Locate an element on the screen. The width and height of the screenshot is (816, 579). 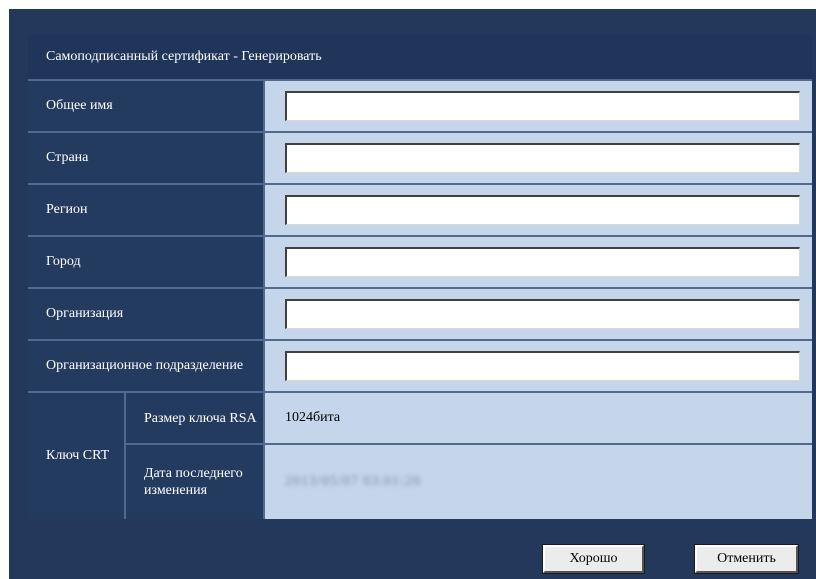
common-name-row: Общее имя is located at coordinates (420, 107).